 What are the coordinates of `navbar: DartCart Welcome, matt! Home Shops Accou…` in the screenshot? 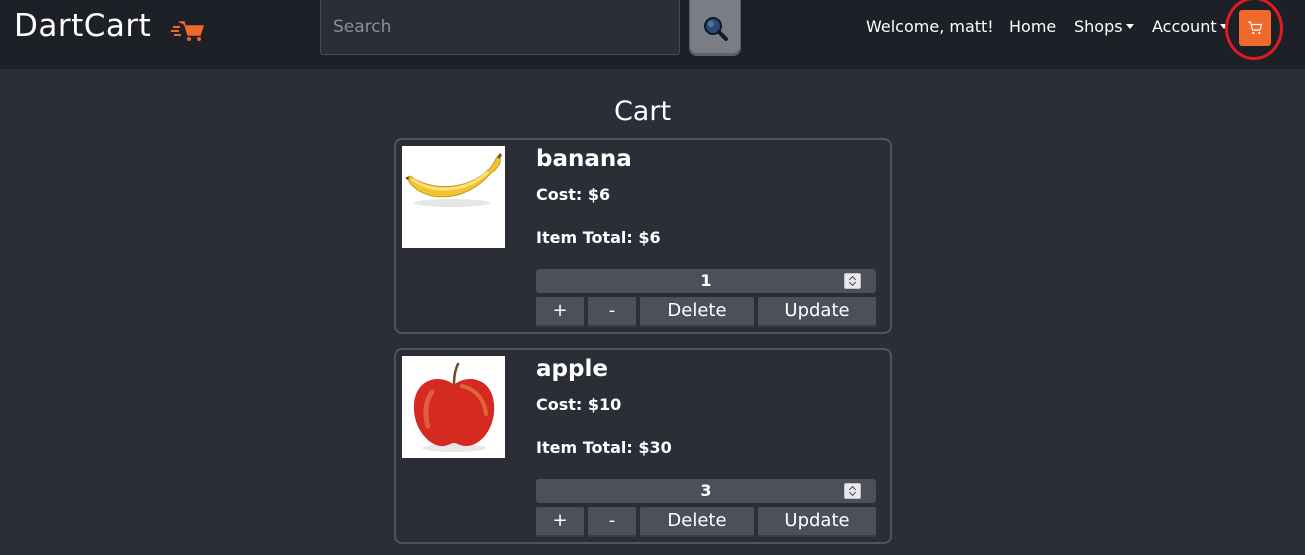 It's located at (652, 34).